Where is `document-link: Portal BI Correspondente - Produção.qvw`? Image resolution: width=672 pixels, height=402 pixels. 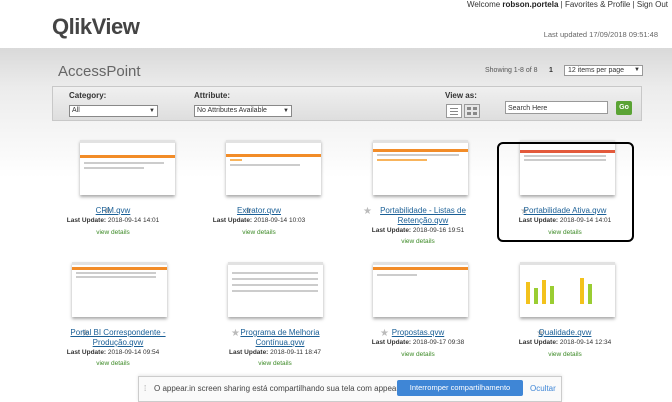 document-link: Portal BI Correspondente - Produção.qvw is located at coordinates (118, 338).